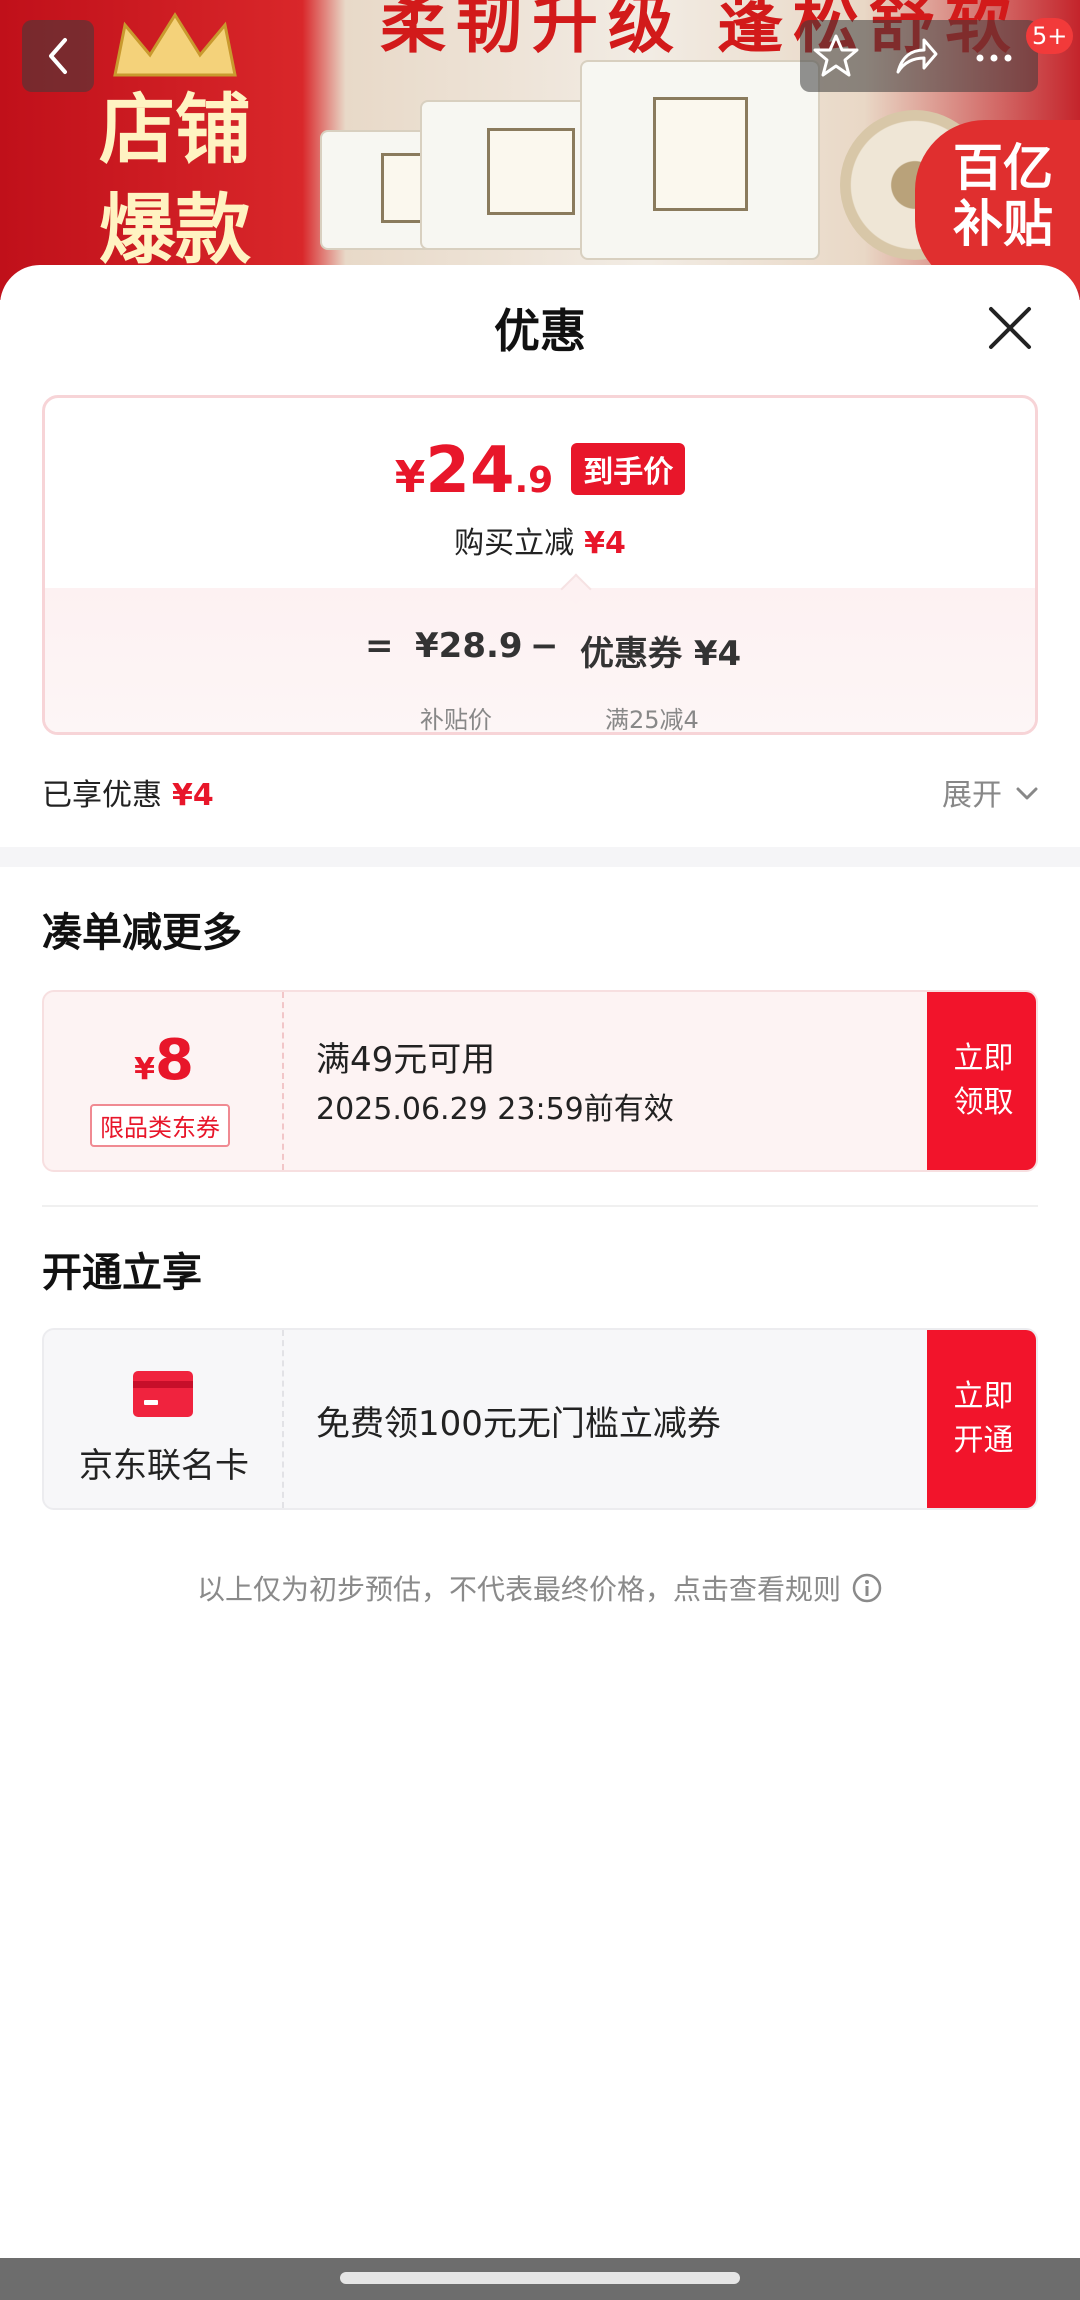 The height and width of the screenshot is (2300, 1080). What do you see at coordinates (972, 792) in the screenshot?
I see `expand-button: 展开` at bounding box center [972, 792].